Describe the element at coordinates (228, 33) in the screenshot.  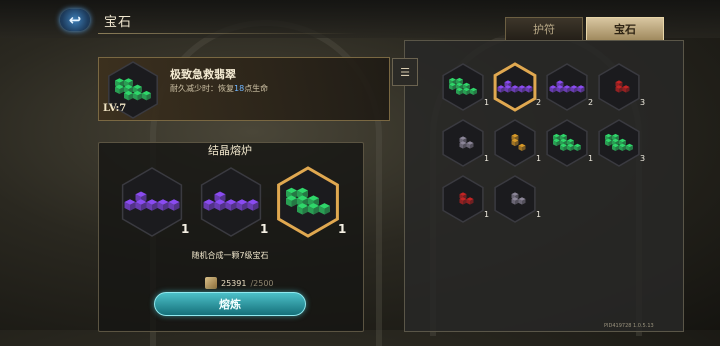
I see `title-divider` at that location.